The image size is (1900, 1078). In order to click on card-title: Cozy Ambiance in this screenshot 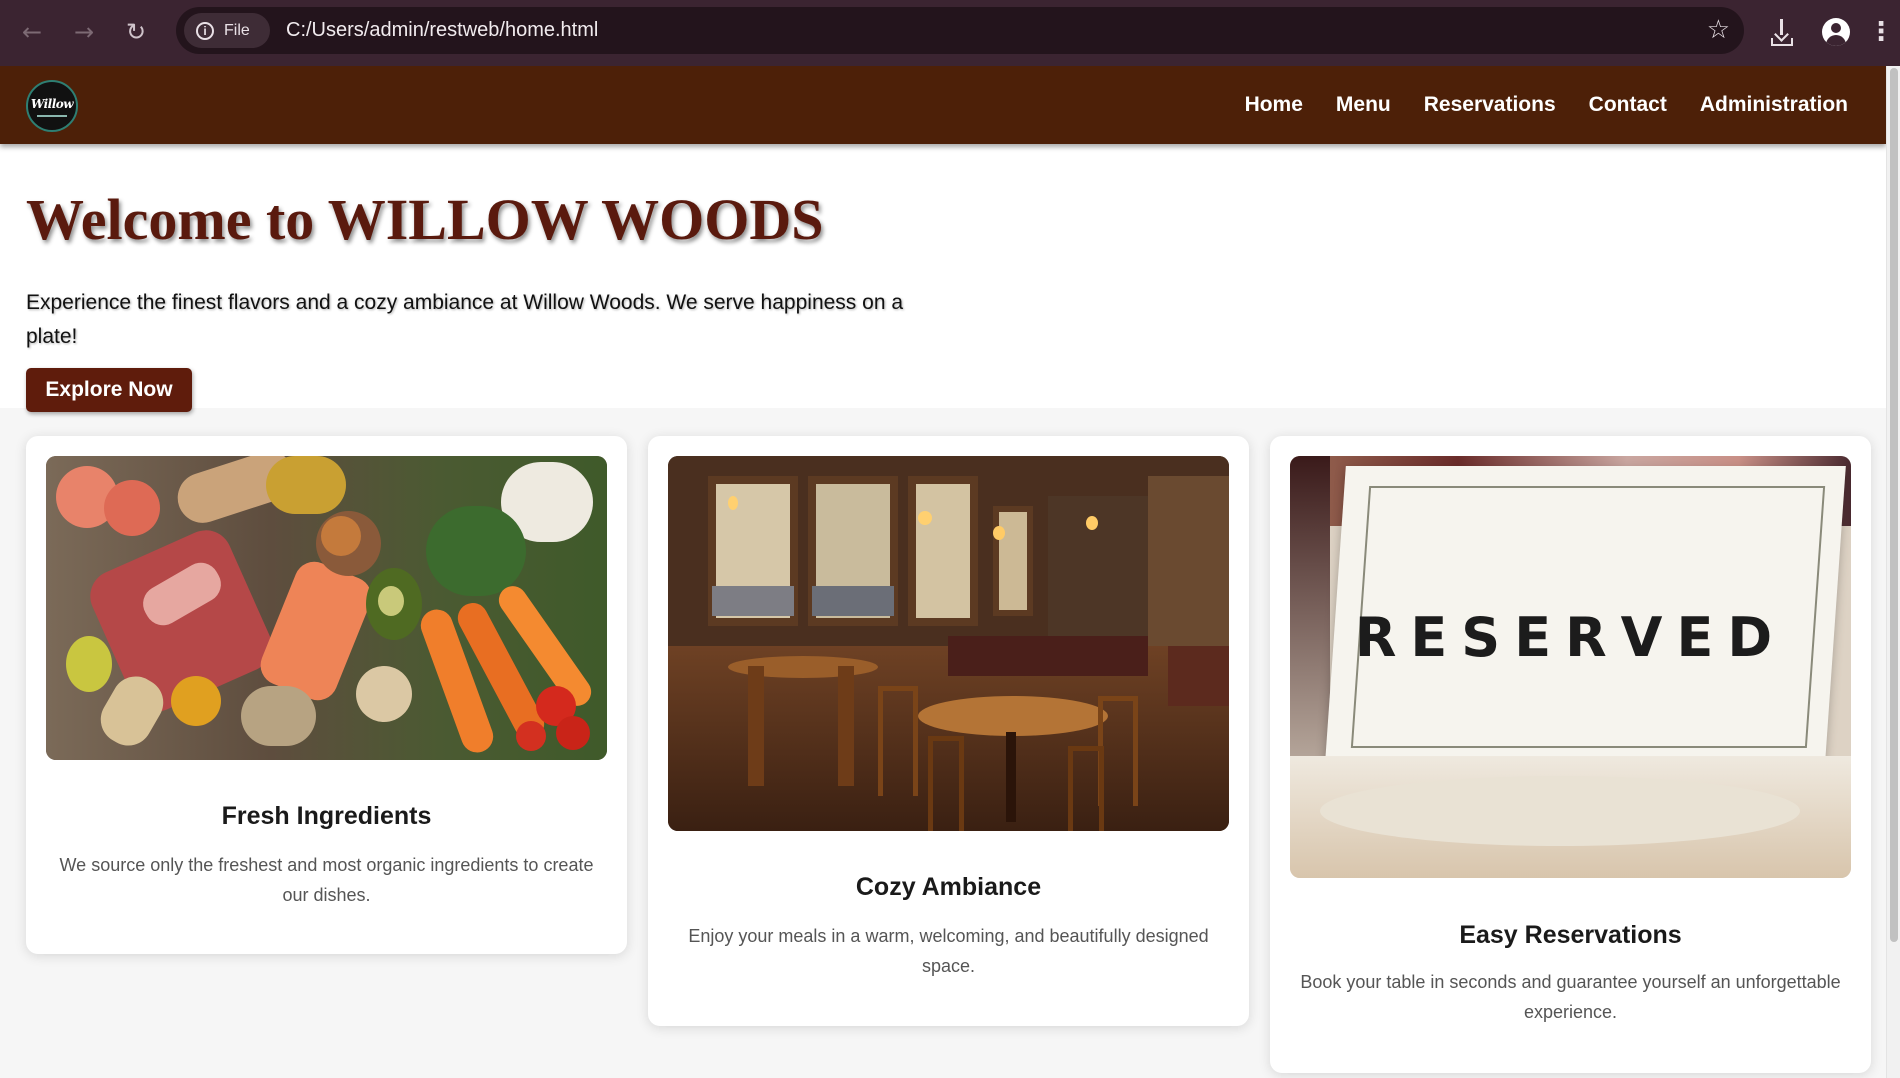, I will do `click(948, 887)`.